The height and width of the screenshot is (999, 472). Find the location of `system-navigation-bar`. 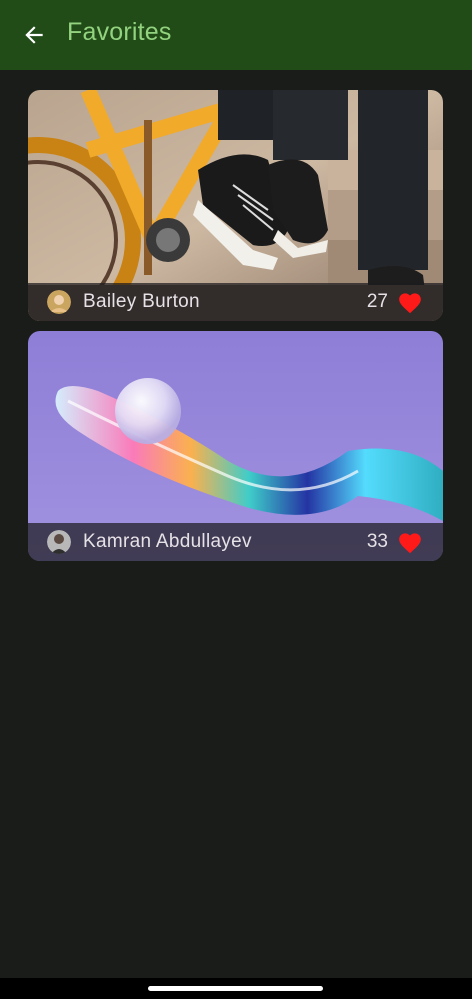

system-navigation-bar is located at coordinates (236, 988).